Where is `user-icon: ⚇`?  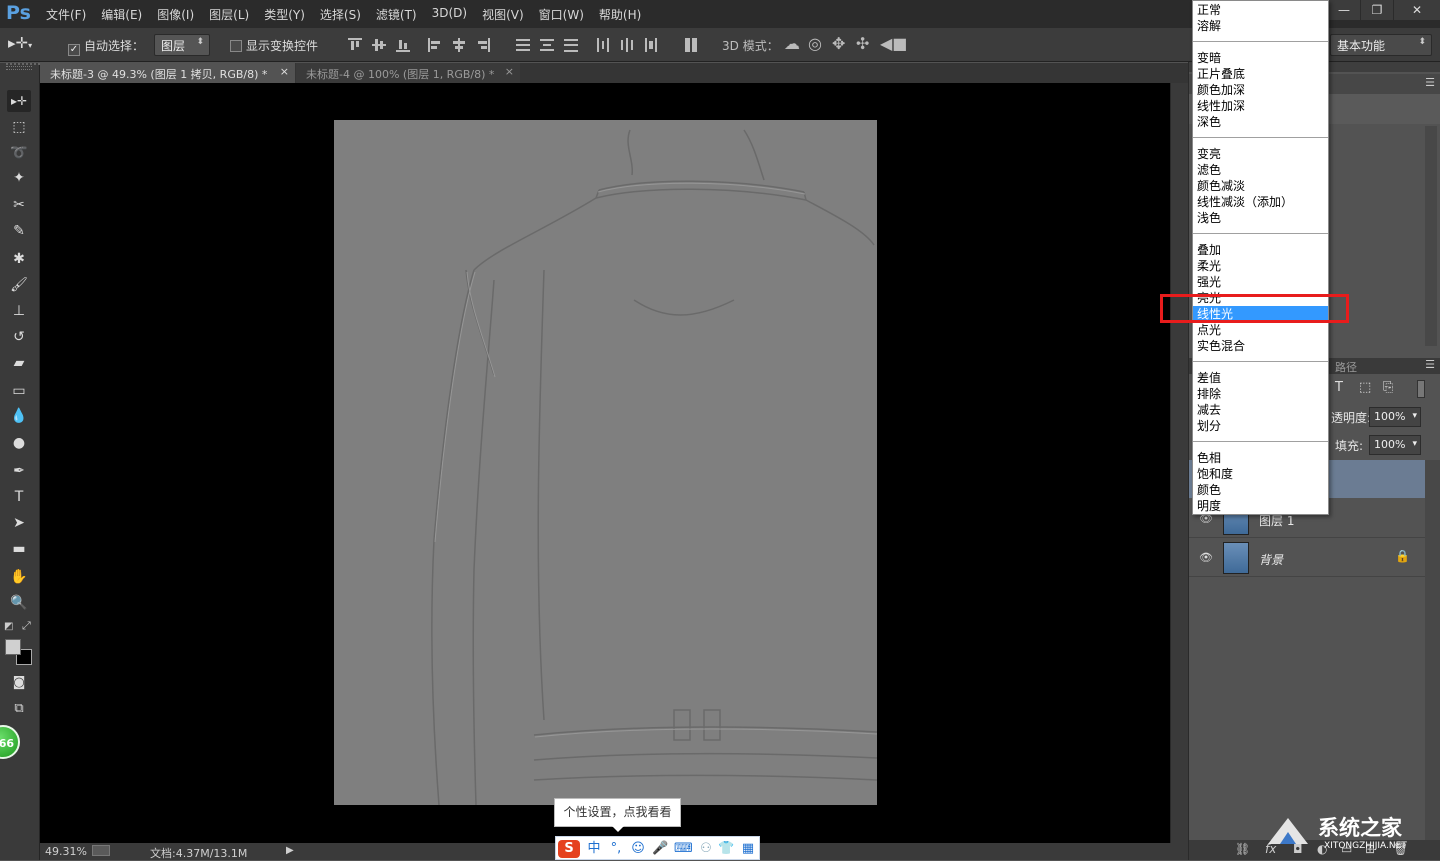 user-icon: ⚇ is located at coordinates (706, 849).